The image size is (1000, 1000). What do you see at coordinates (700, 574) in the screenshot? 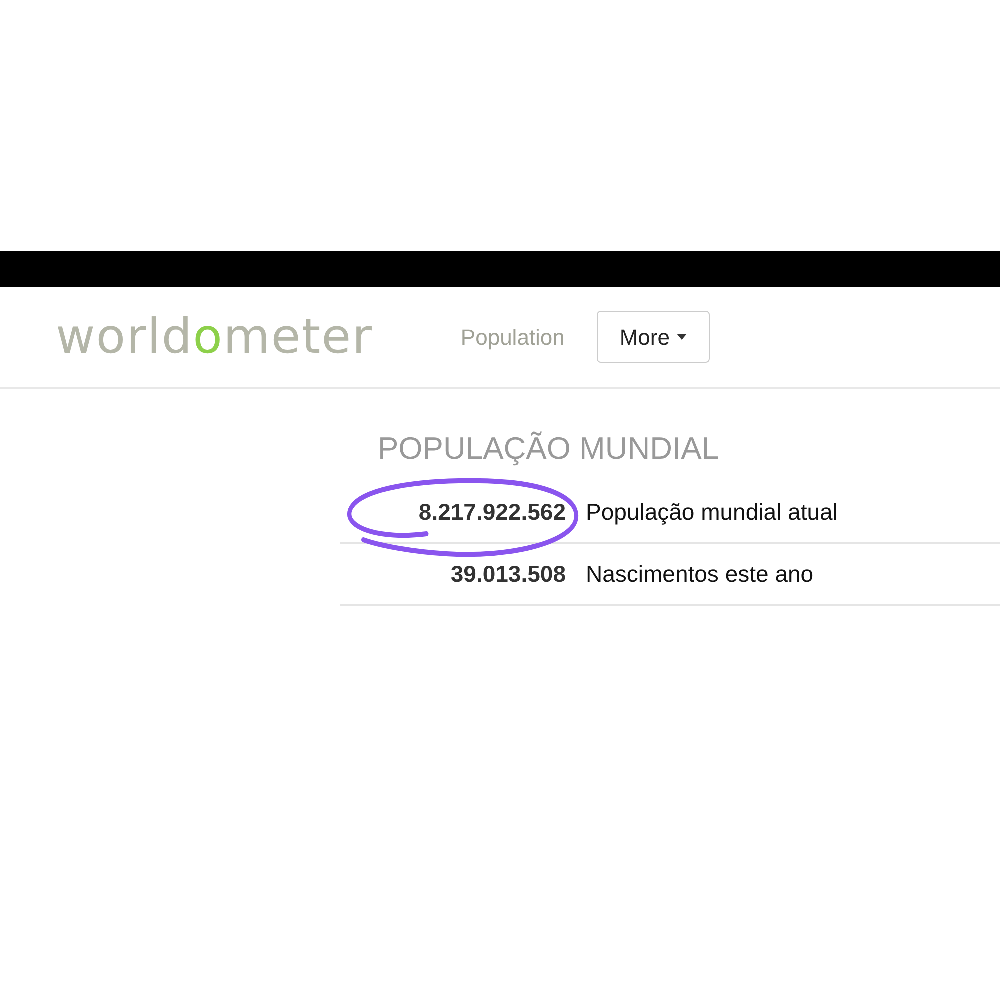
I see `stat-label: Nascimentos este ano` at bounding box center [700, 574].